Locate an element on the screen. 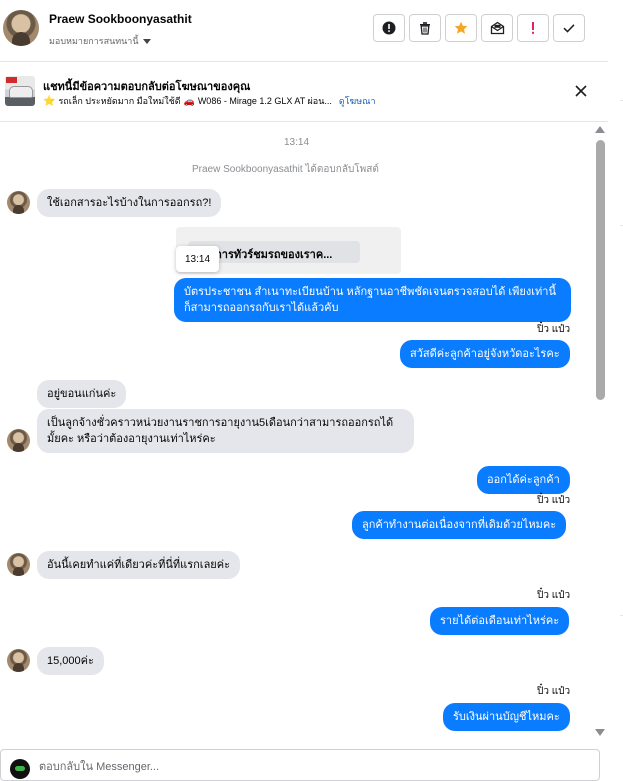 This screenshot has width=623, height=781. assign-label: มอบหมายการสนทนานี้ is located at coordinates (94, 41).